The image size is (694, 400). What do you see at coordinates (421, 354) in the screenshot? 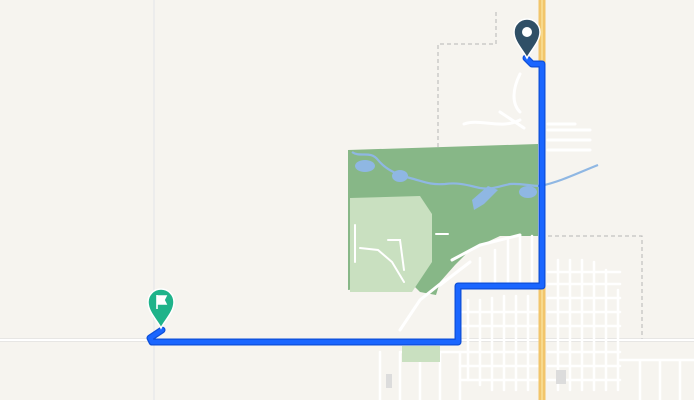
I see `town-park` at bounding box center [421, 354].